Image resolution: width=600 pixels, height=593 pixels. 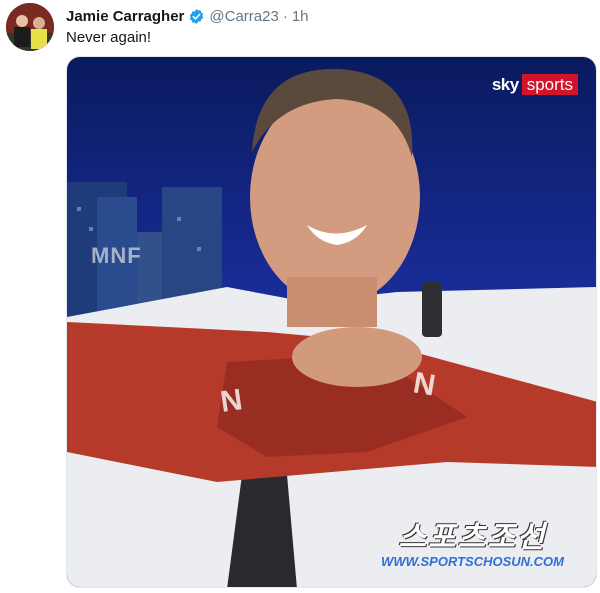 I want to click on avatar-image, so click(x=30, y=27).